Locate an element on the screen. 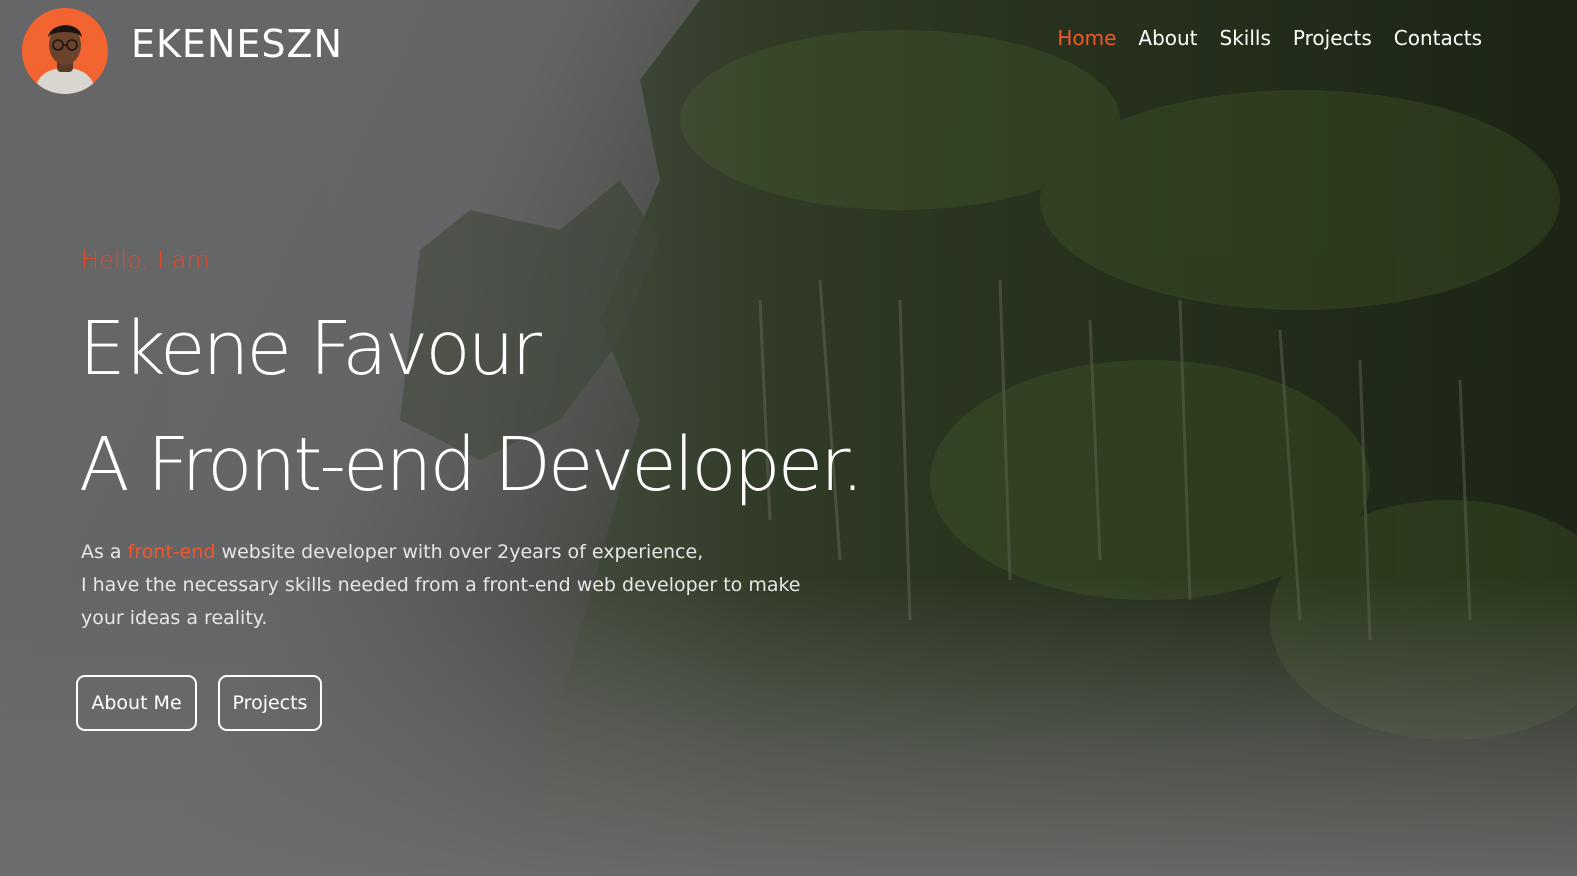 The height and width of the screenshot is (876, 1577). intro-line-3: your ideas a reality. is located at coordinates (174, 618).